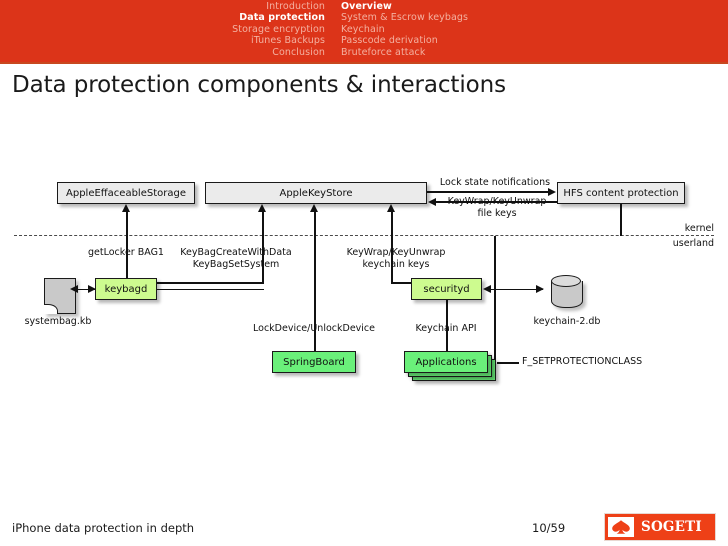  Describe the element at coordinates (236, 252) in the screenshot. I see `label-keybagcreatewithdata: KeyBagCreateWithData` at that location.